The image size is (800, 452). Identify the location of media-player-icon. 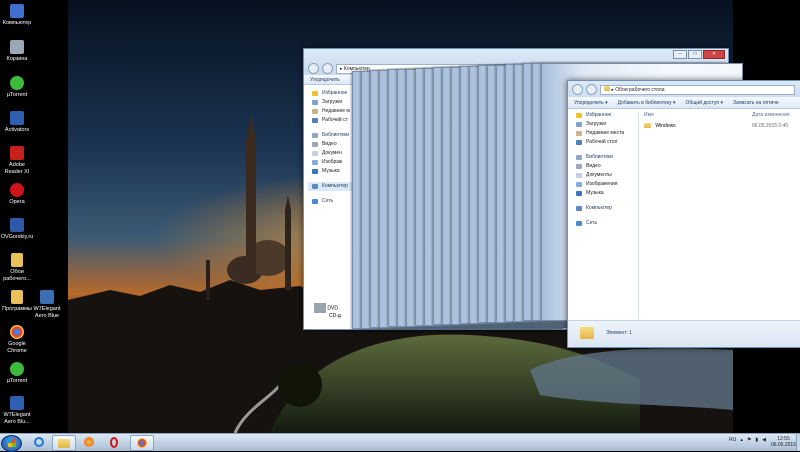
(89, 442).